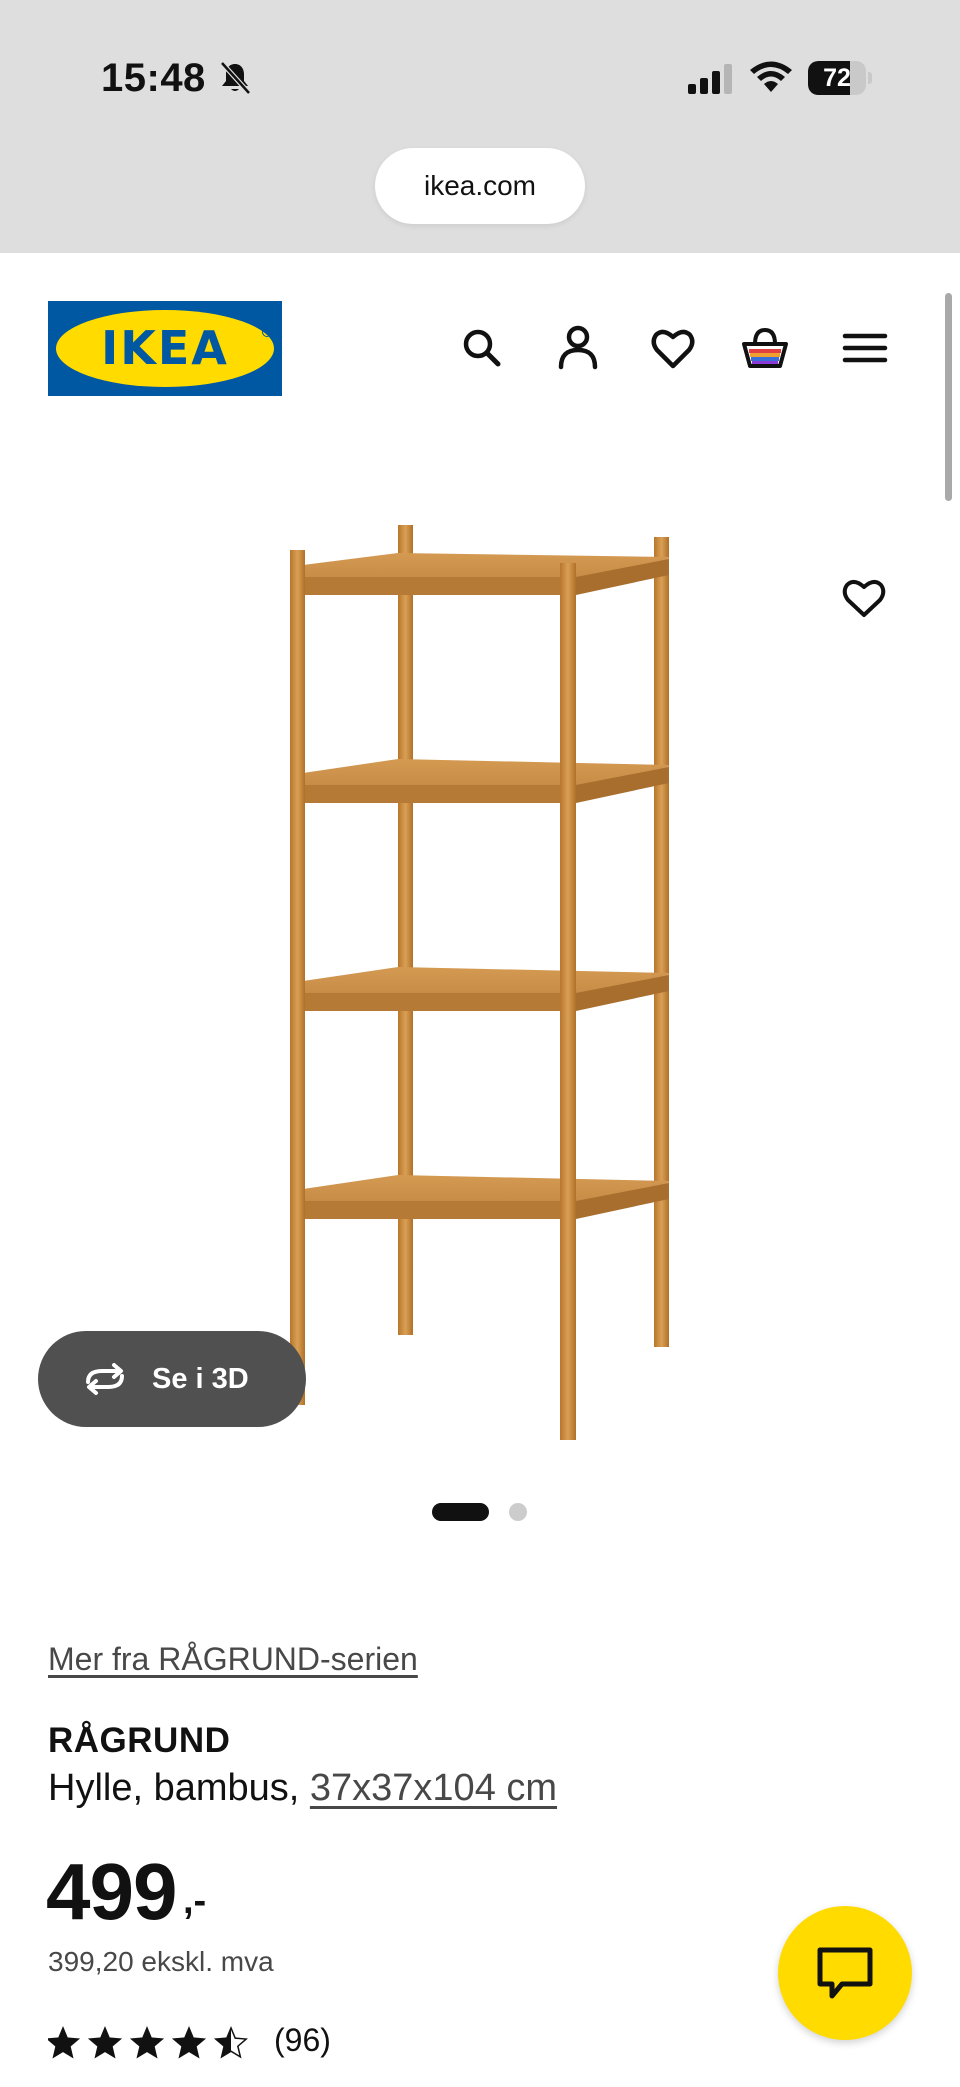  Describe the element at coordinates (302, 2040) in the screenshot. I see `review-count: (96)` at that location.